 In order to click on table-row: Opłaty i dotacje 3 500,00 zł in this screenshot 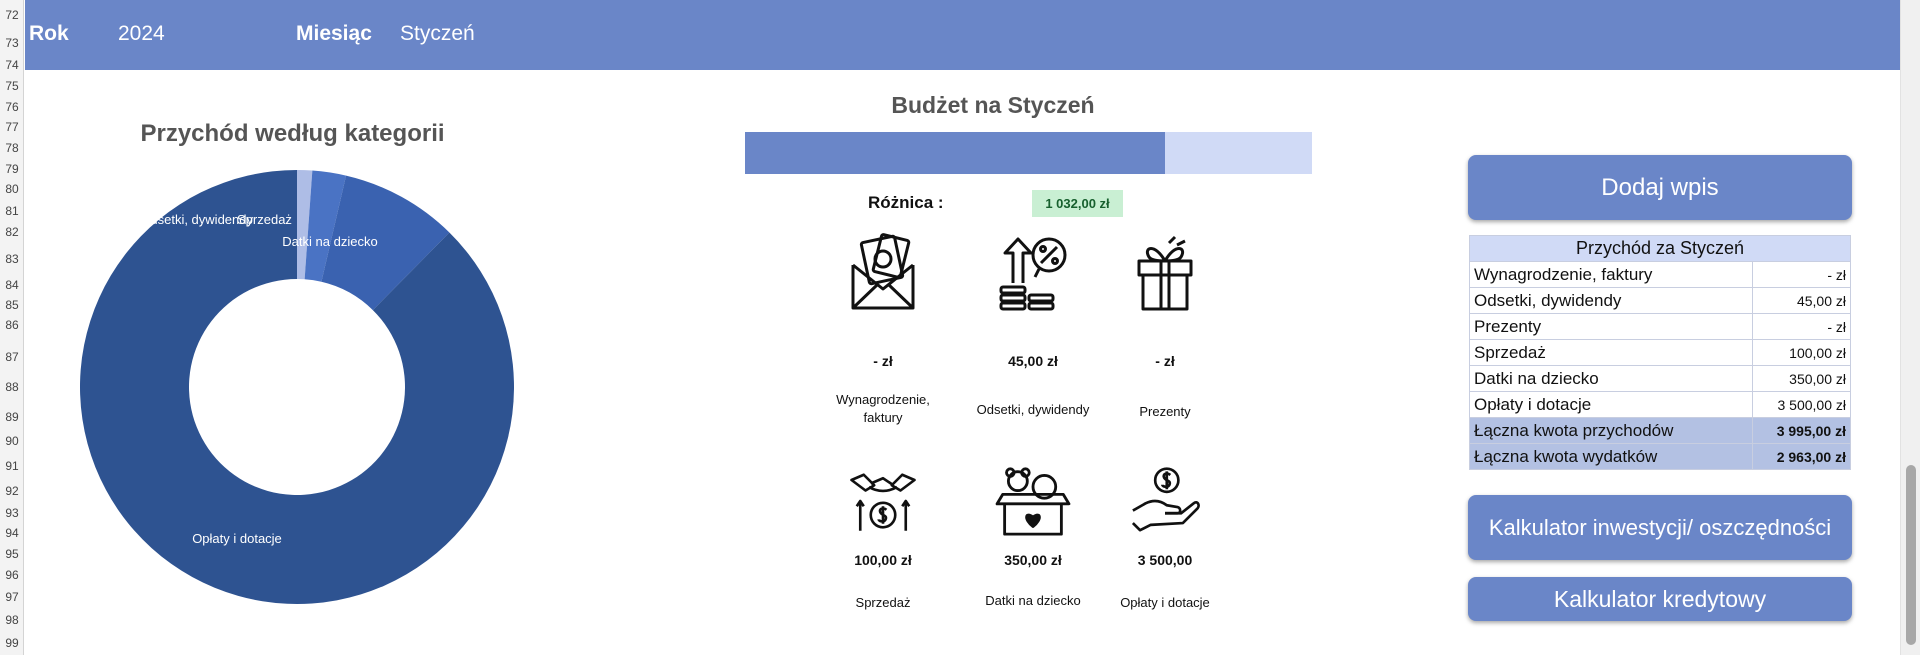, I will do `click(1660, 404)`.